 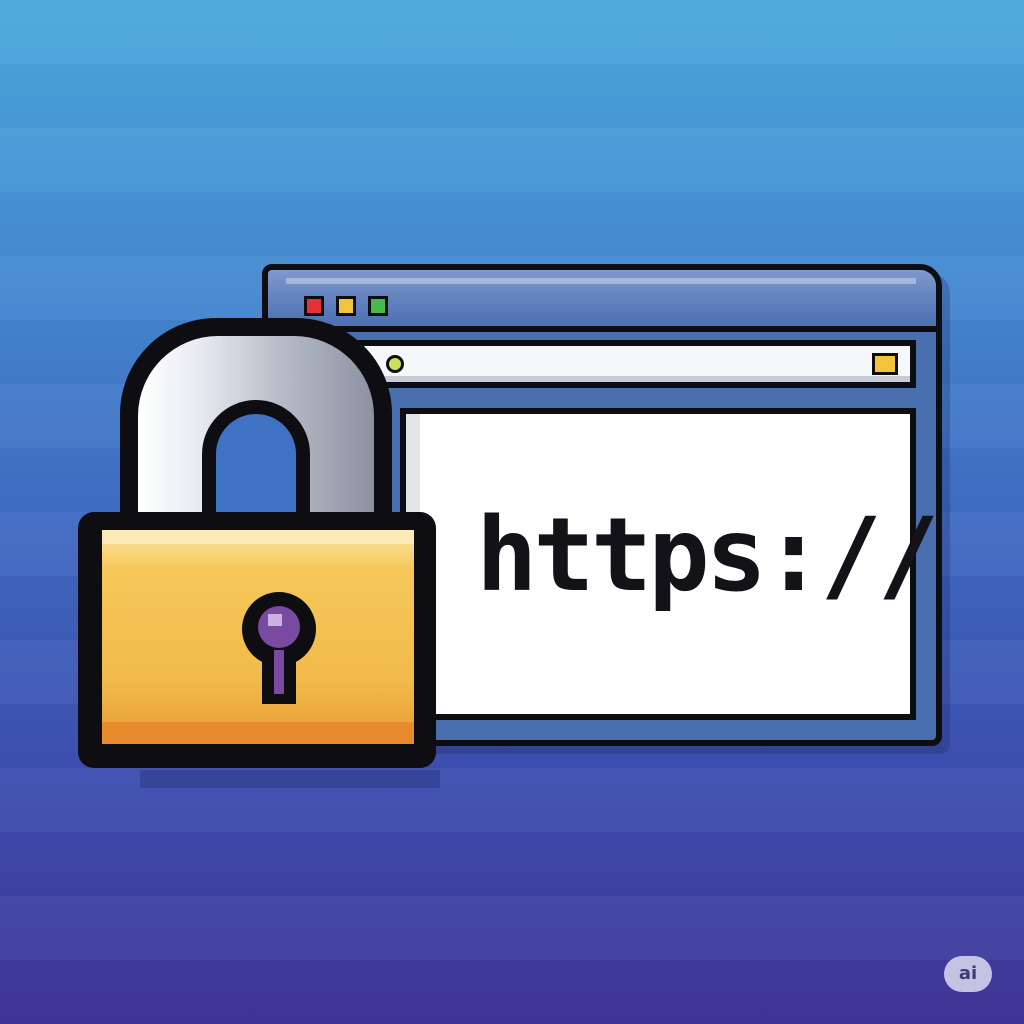 I want to click on address-bar, so click(x=623, y=364).